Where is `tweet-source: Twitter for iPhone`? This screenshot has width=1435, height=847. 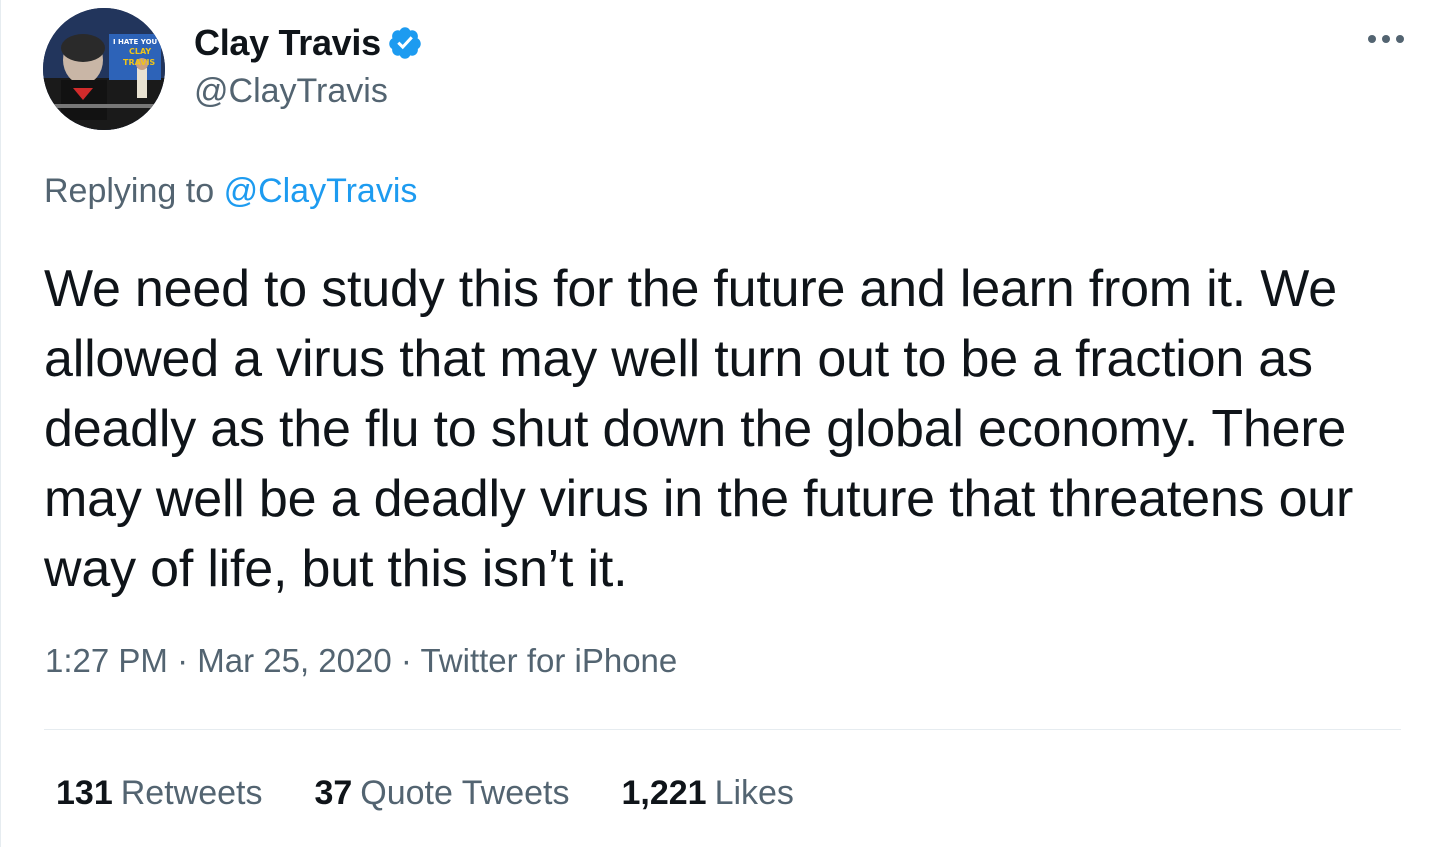 tweet-source: Twitter for iPhone is located at coordinates (548, 660).